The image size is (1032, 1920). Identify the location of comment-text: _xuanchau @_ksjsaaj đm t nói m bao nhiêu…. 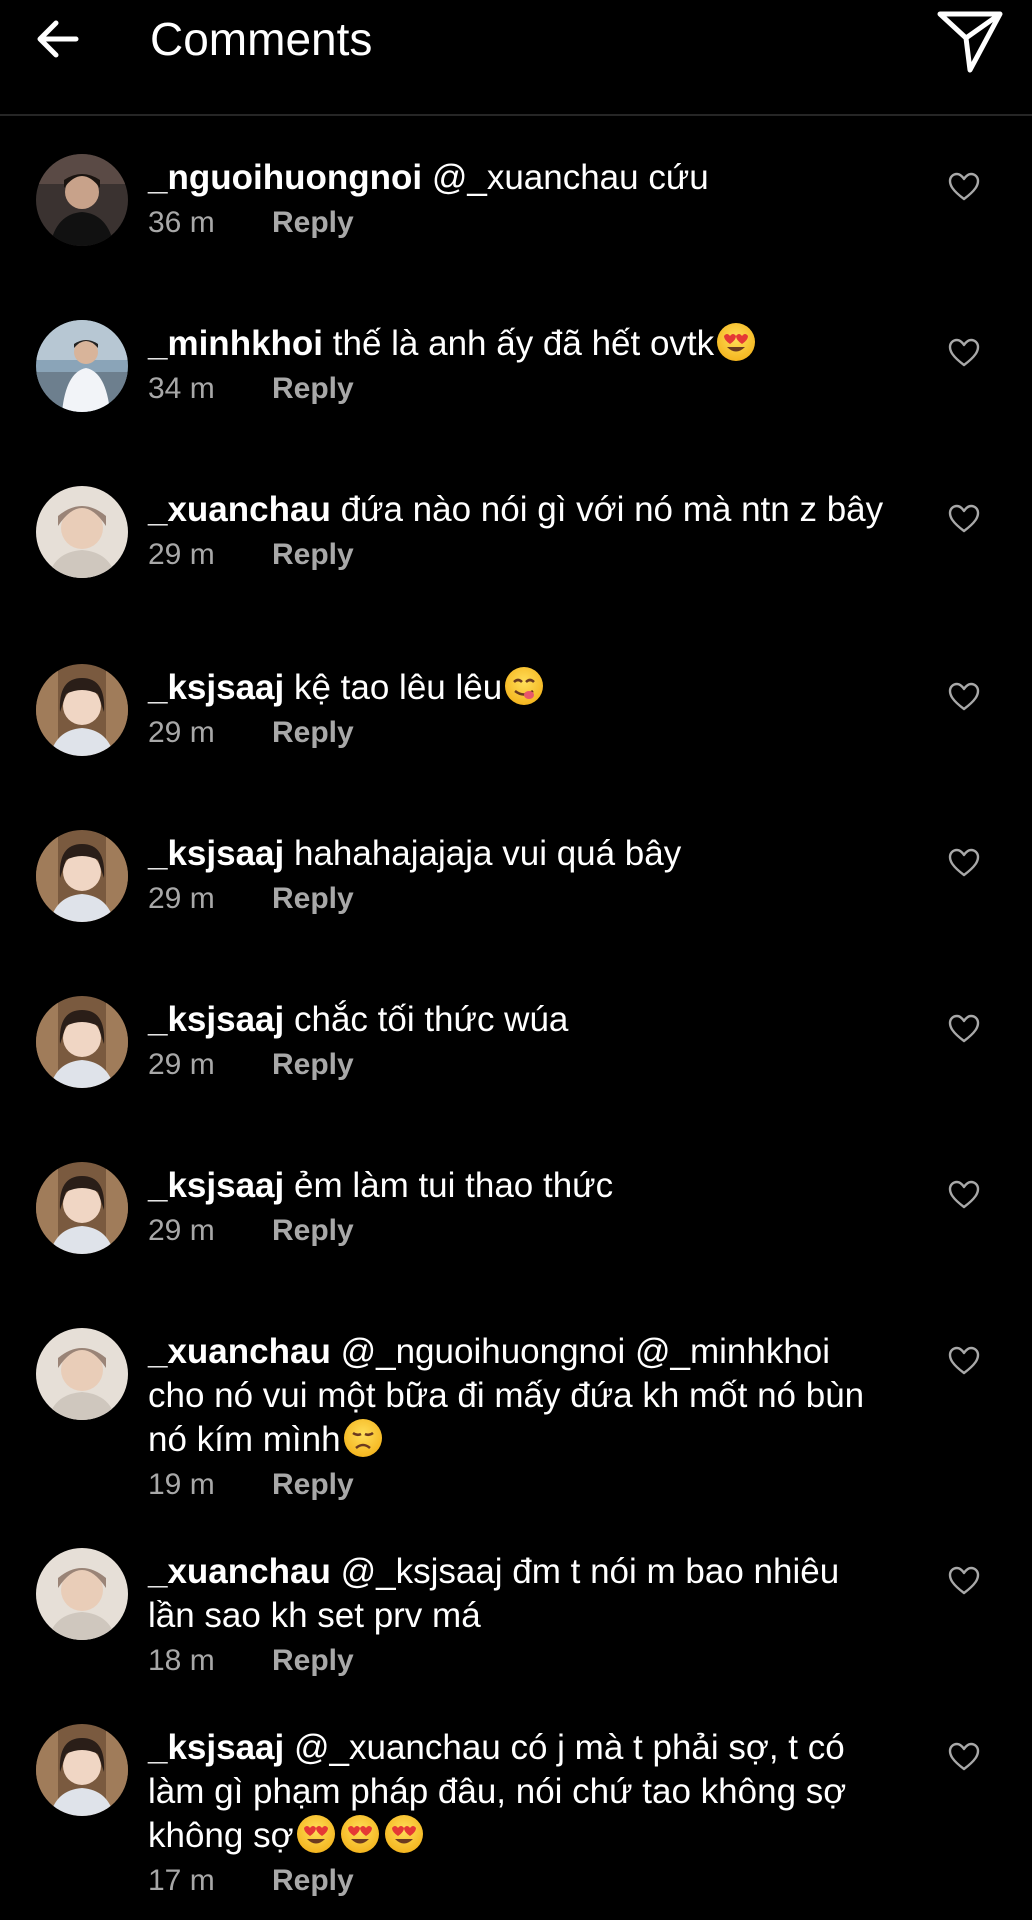
(518, 1594).